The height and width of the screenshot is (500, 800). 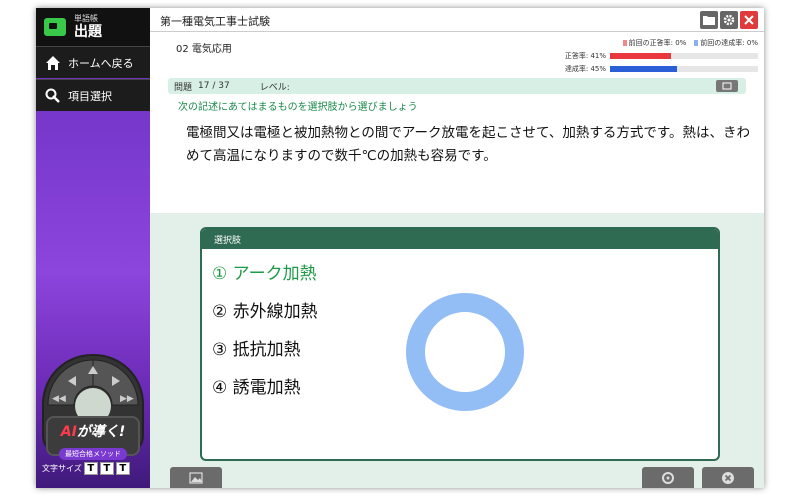 I want to click on sidebar-item-label: ホームへ戻る, so click(x=101, y=63).